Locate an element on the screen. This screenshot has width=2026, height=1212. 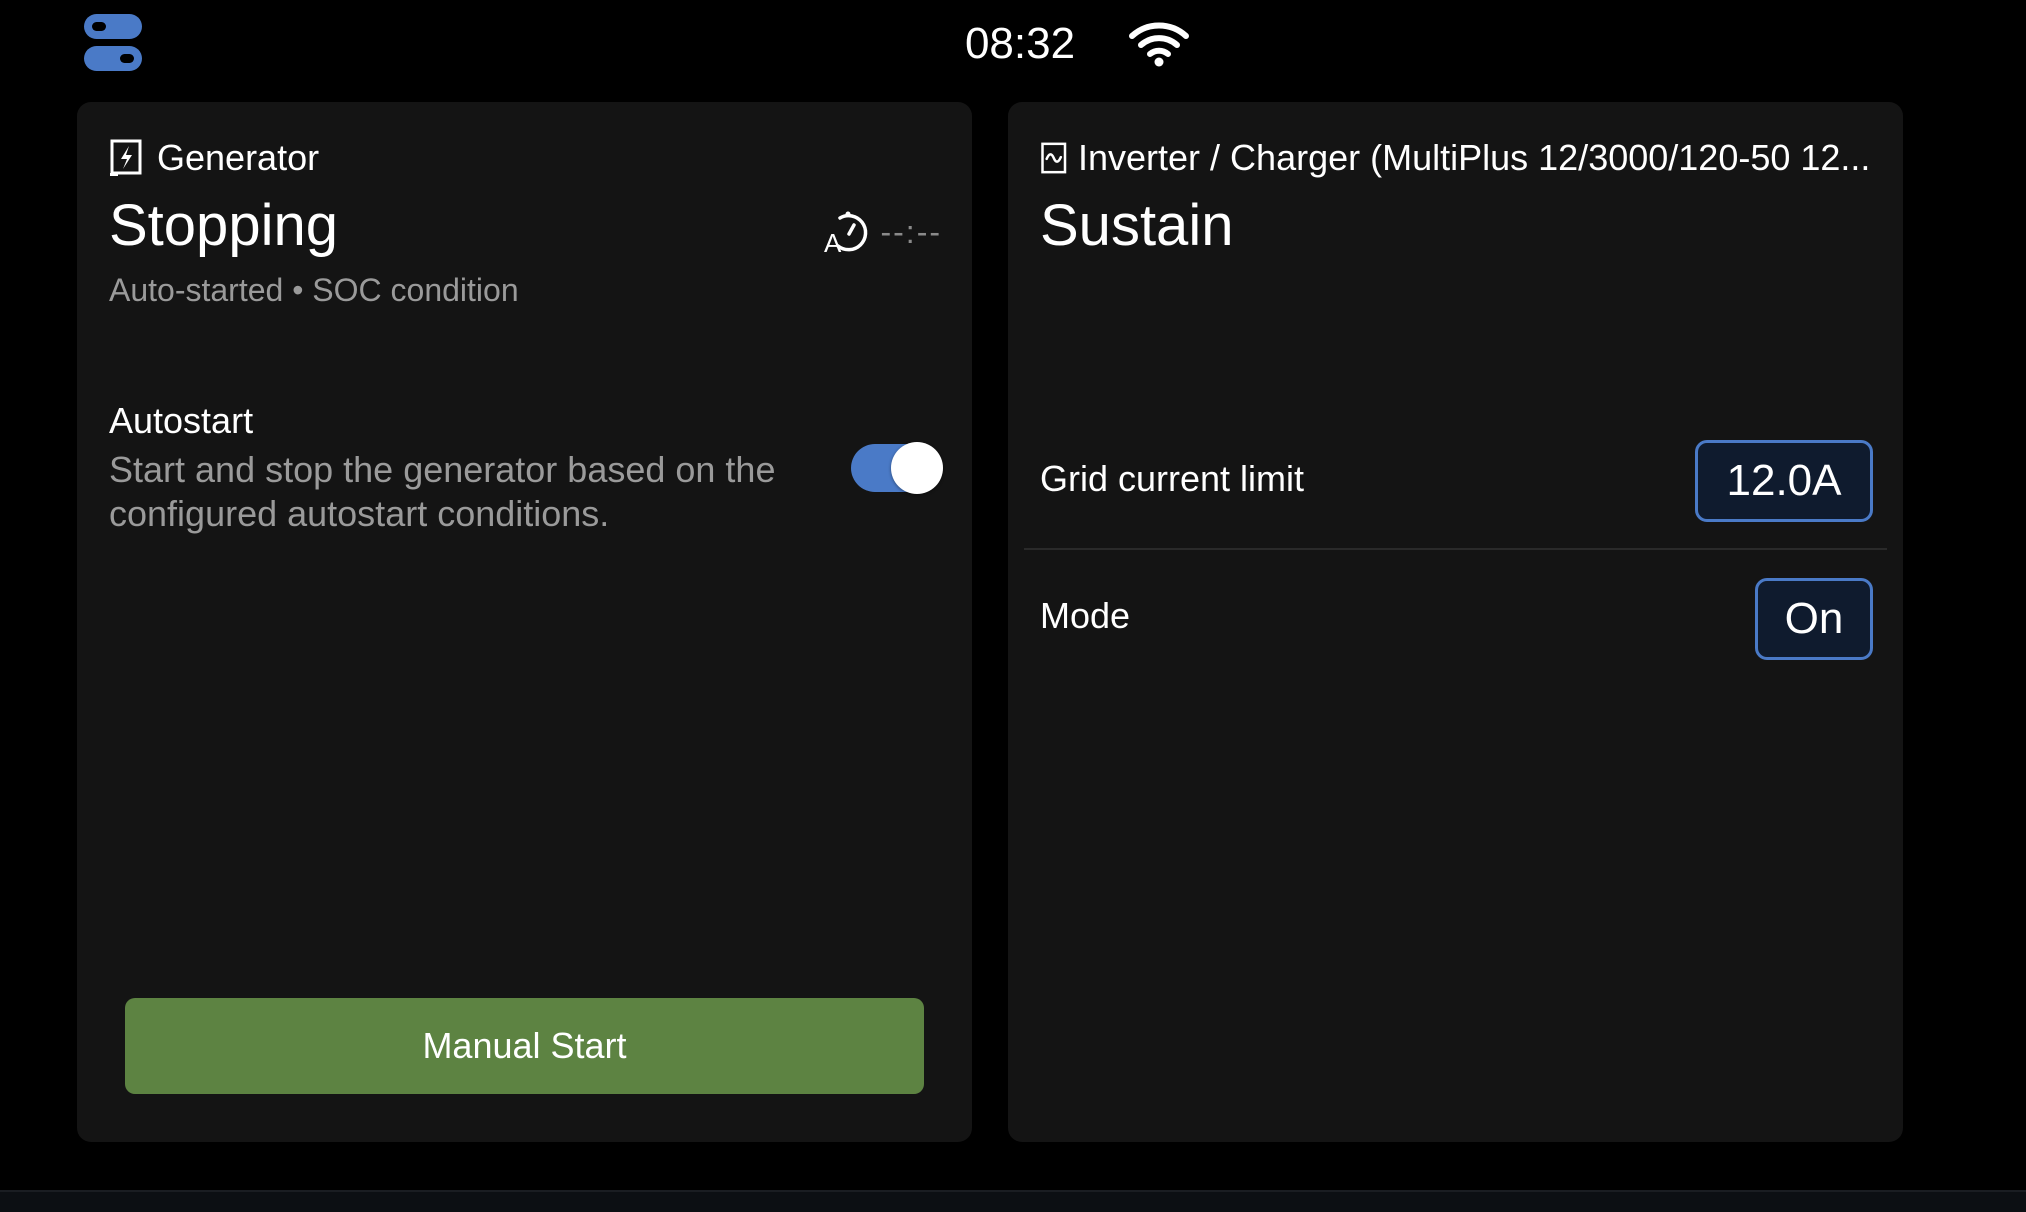
mode-row: Mode On is located at coordinates (1455, 616).